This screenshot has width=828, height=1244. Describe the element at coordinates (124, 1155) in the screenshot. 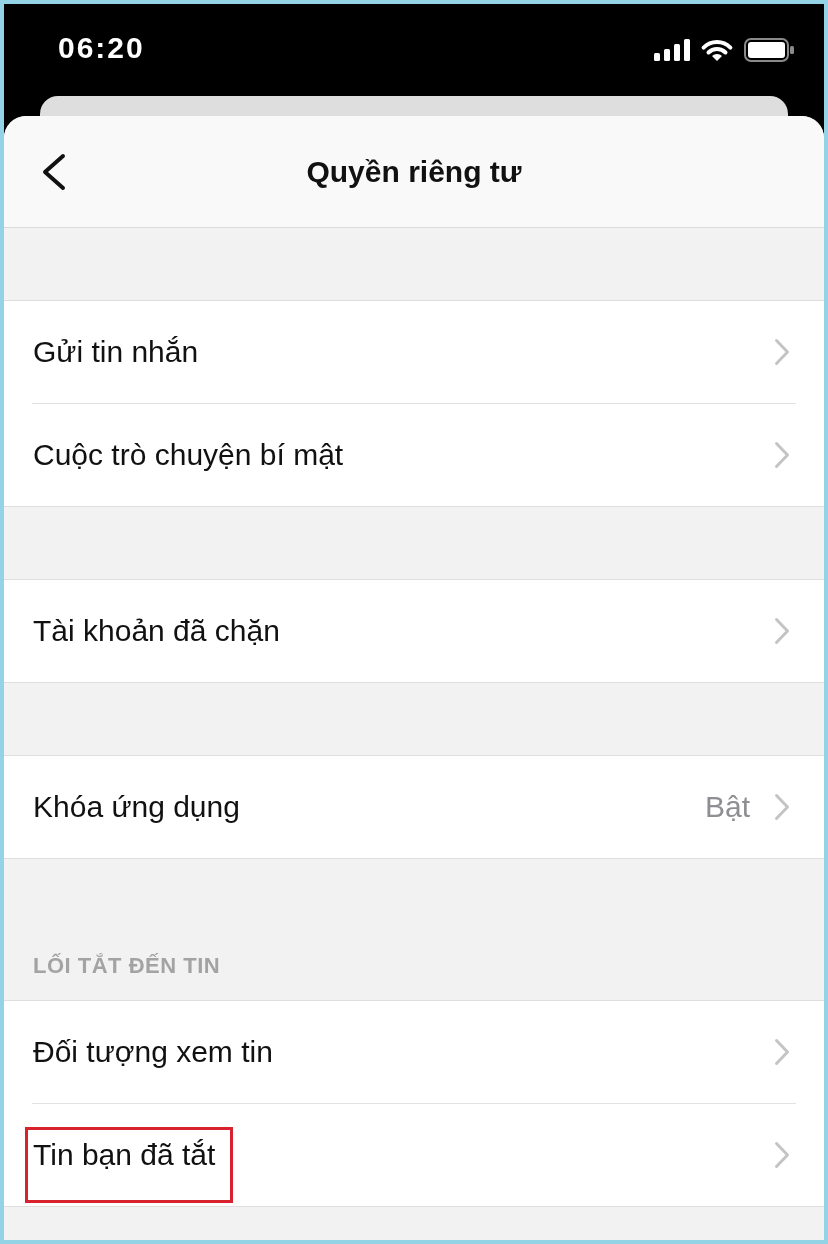

I see `row-label: Tin bạn đã tắt` at that location.